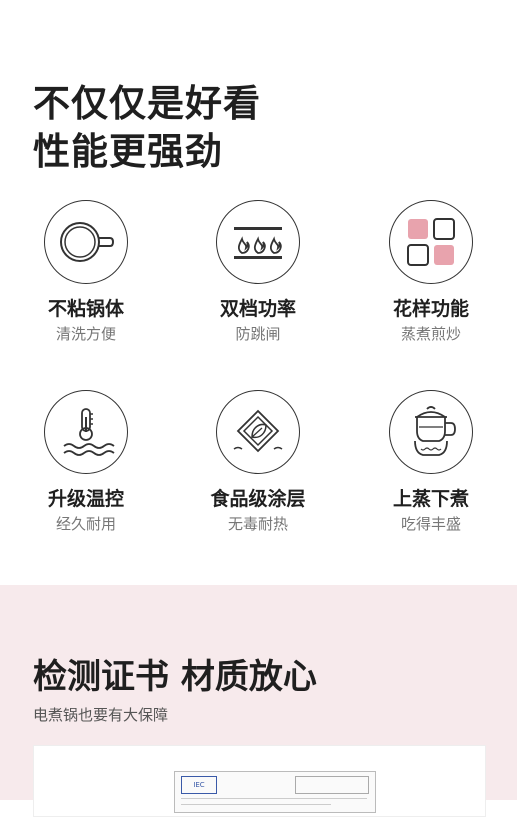 The image size is (517, 817). I want to click on feature-temperature: 升级温控 经久耐用, so click(86, 462).